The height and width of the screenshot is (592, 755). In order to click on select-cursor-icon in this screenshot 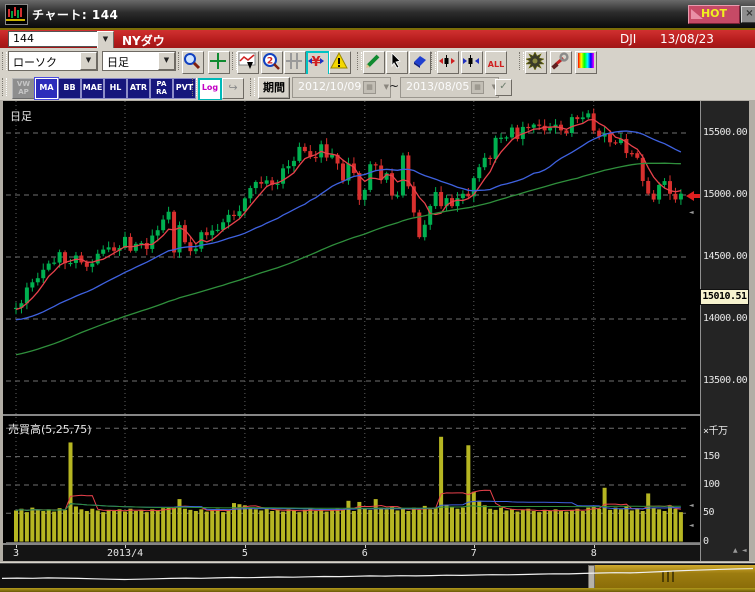, I will do `click(397, 62)`.